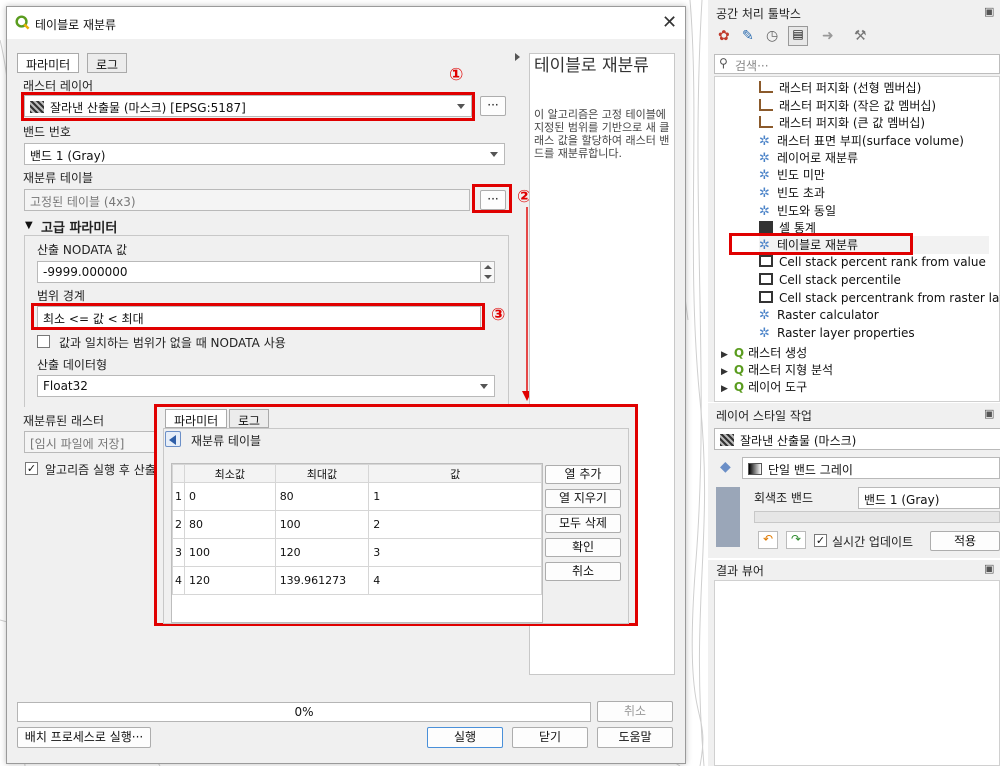 The image size is (1000, 766). Describe the element at coordinates (61, 296) in the screenshot. I see `range-boundaries-label: 범위 경계` at that location.